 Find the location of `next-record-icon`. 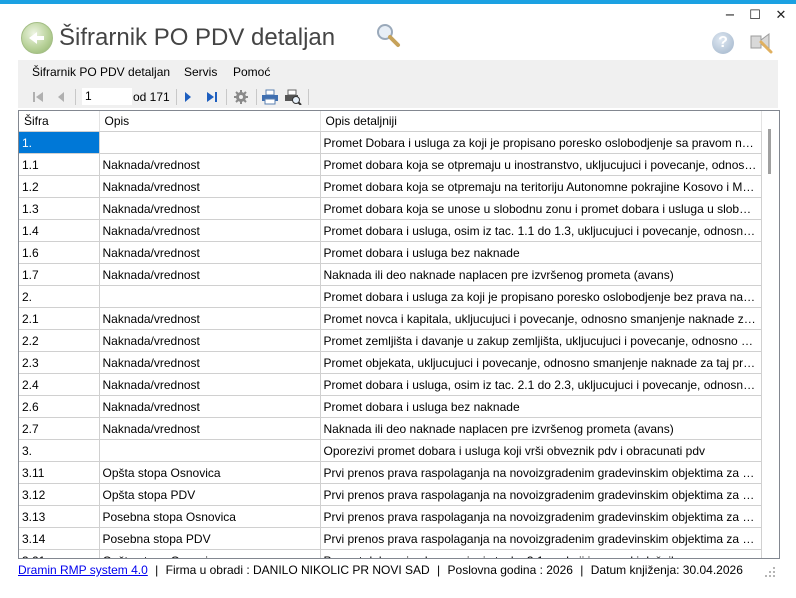

next-record-icon is located at coordinates (188, 97).